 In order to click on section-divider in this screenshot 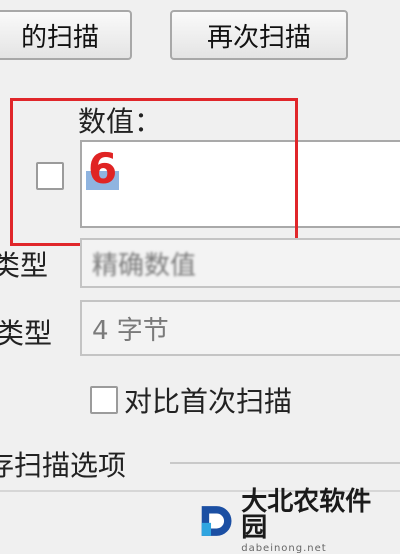, I will do `click(285, 463)`.